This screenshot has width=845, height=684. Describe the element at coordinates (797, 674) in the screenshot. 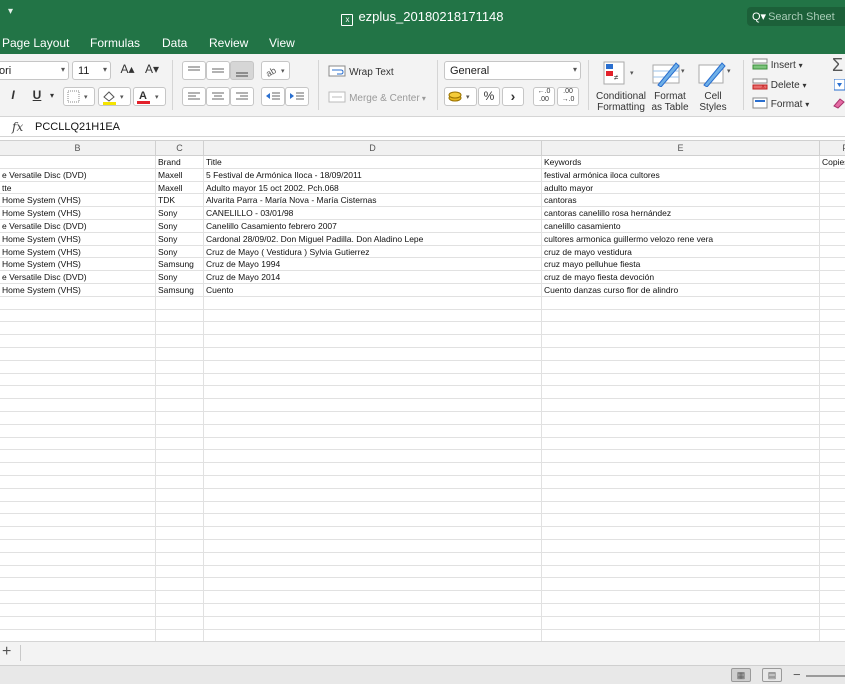

I see `zoom-out-button: −` at that location.